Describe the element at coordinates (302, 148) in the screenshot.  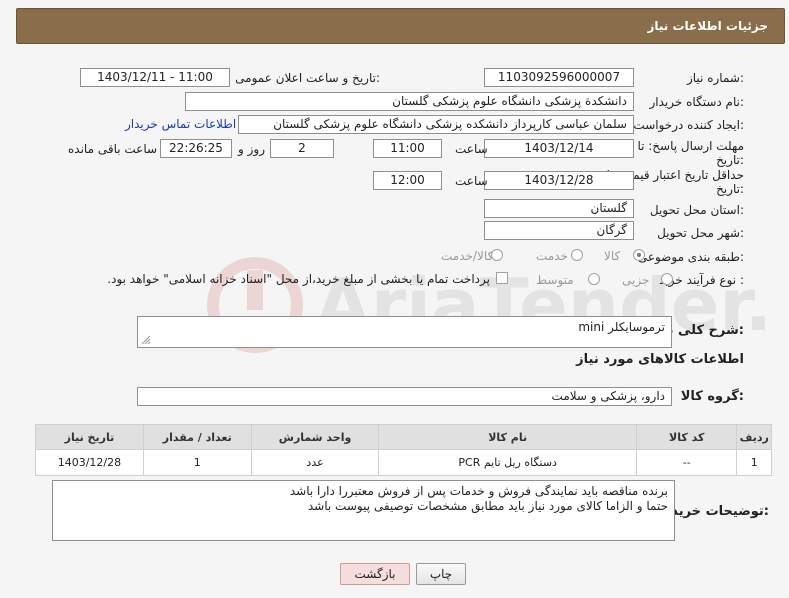
I see `reply-days-field: 2` at that location.